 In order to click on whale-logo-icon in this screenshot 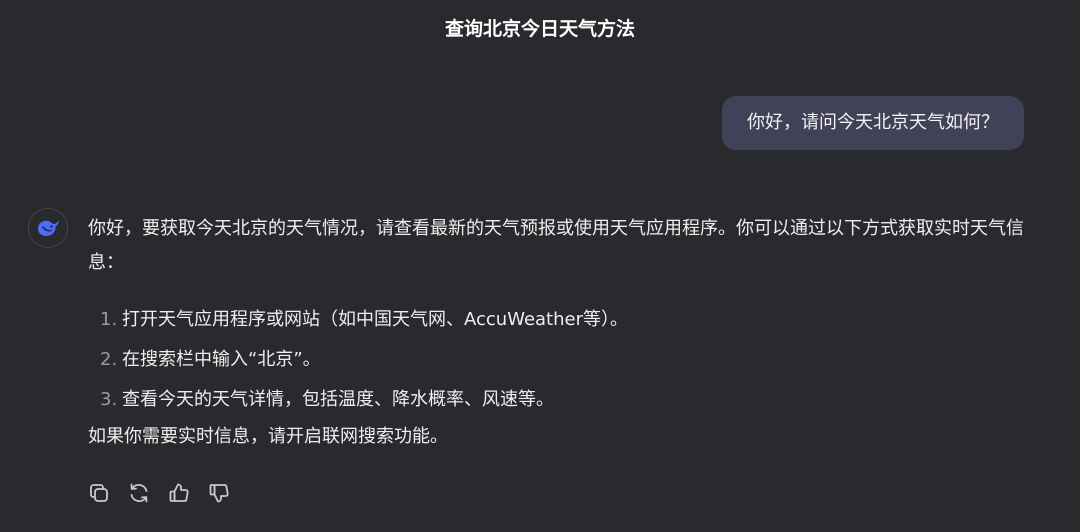, I will do `click(48, 228)`.